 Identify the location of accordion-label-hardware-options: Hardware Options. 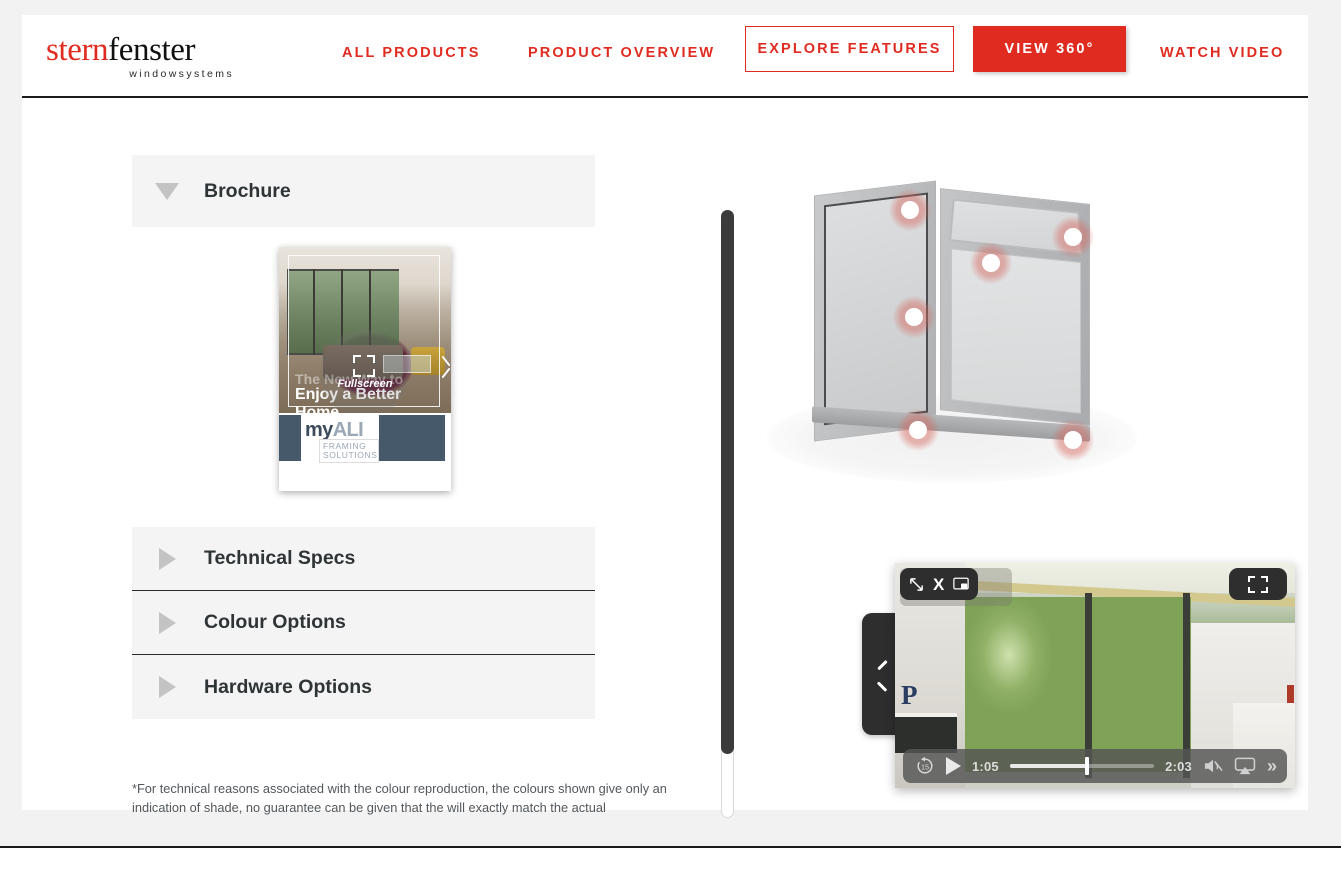
(288, 686).